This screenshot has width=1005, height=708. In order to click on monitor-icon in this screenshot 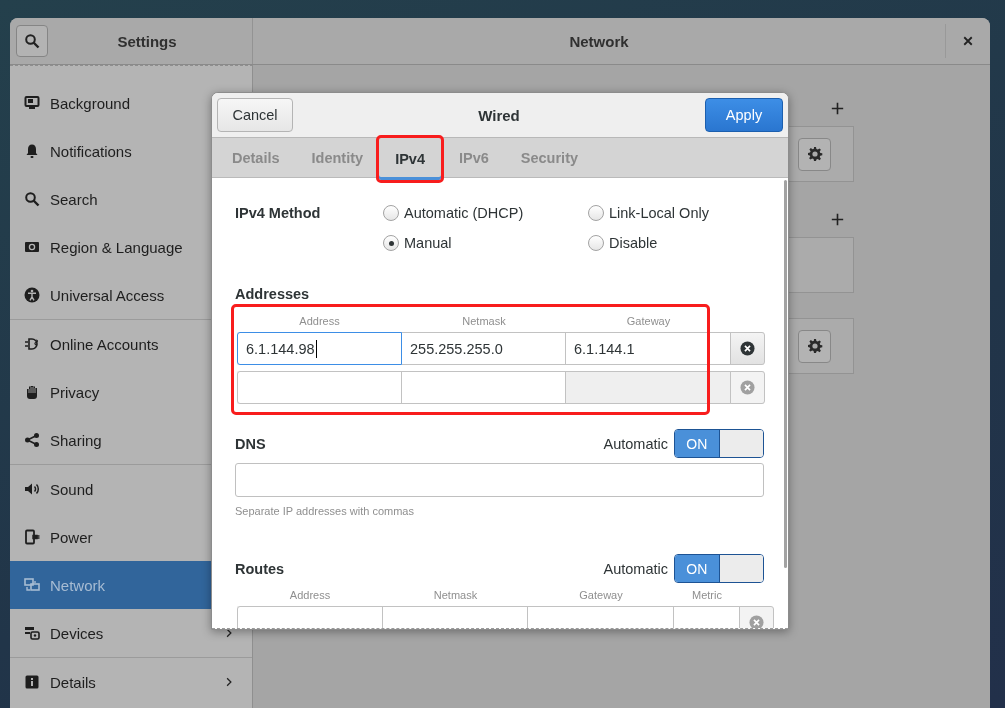, I will do `click(32, 103)`.